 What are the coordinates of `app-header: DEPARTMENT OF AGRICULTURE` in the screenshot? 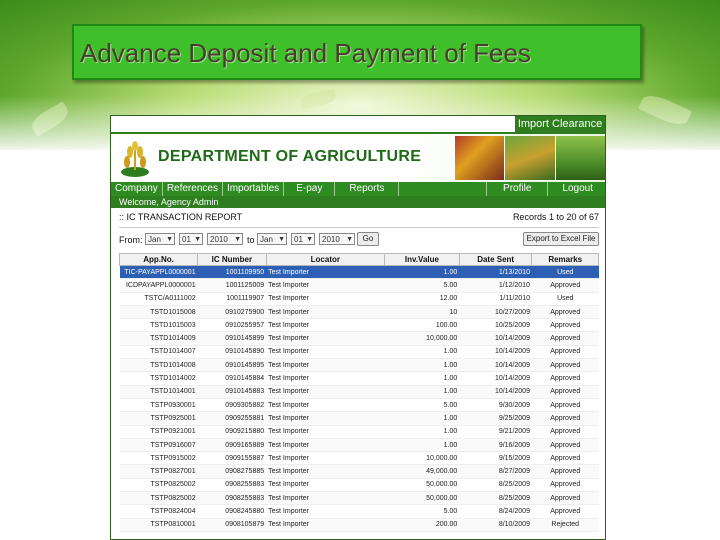 It's located at (358, 158).